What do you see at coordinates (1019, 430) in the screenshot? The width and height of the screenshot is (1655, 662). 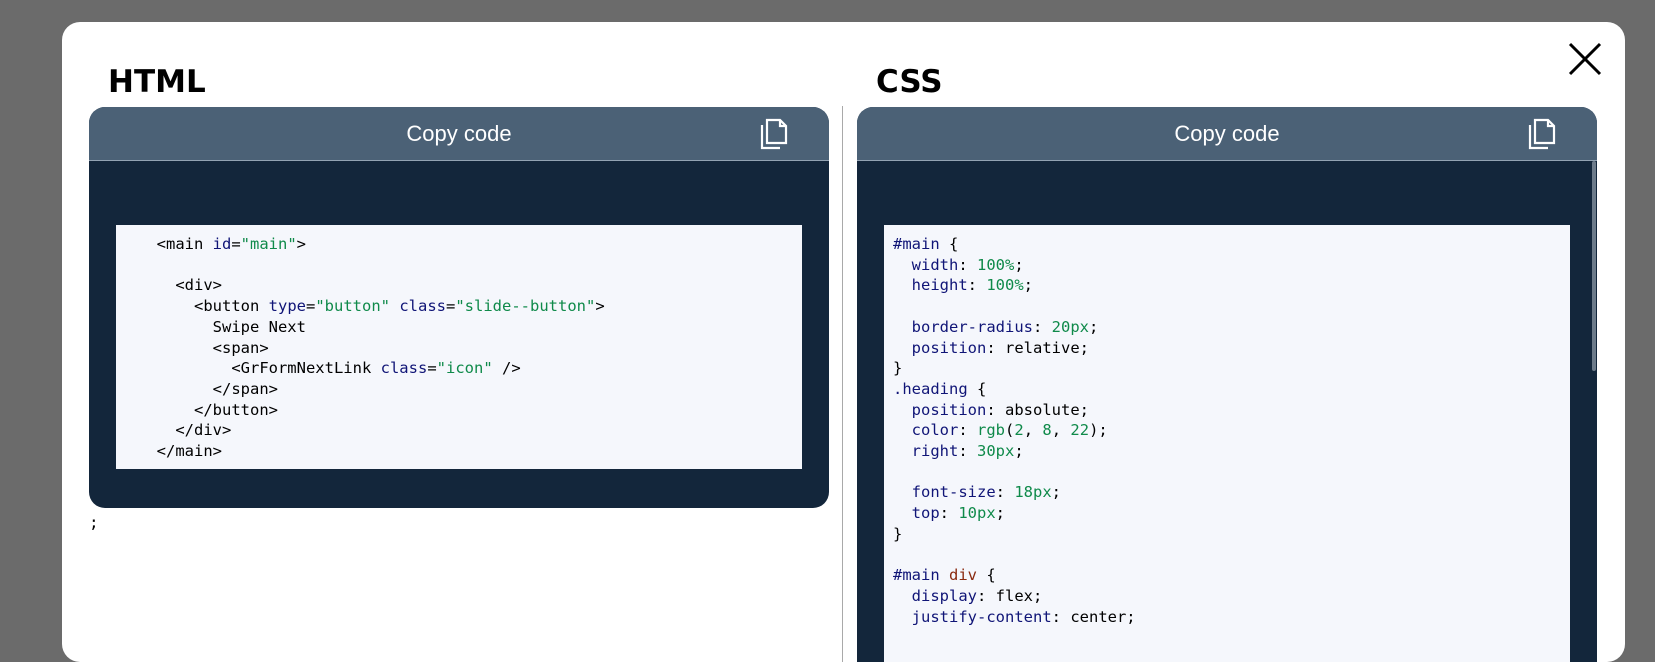 I see `code-token: 2` at bounding box center [1019, 430].